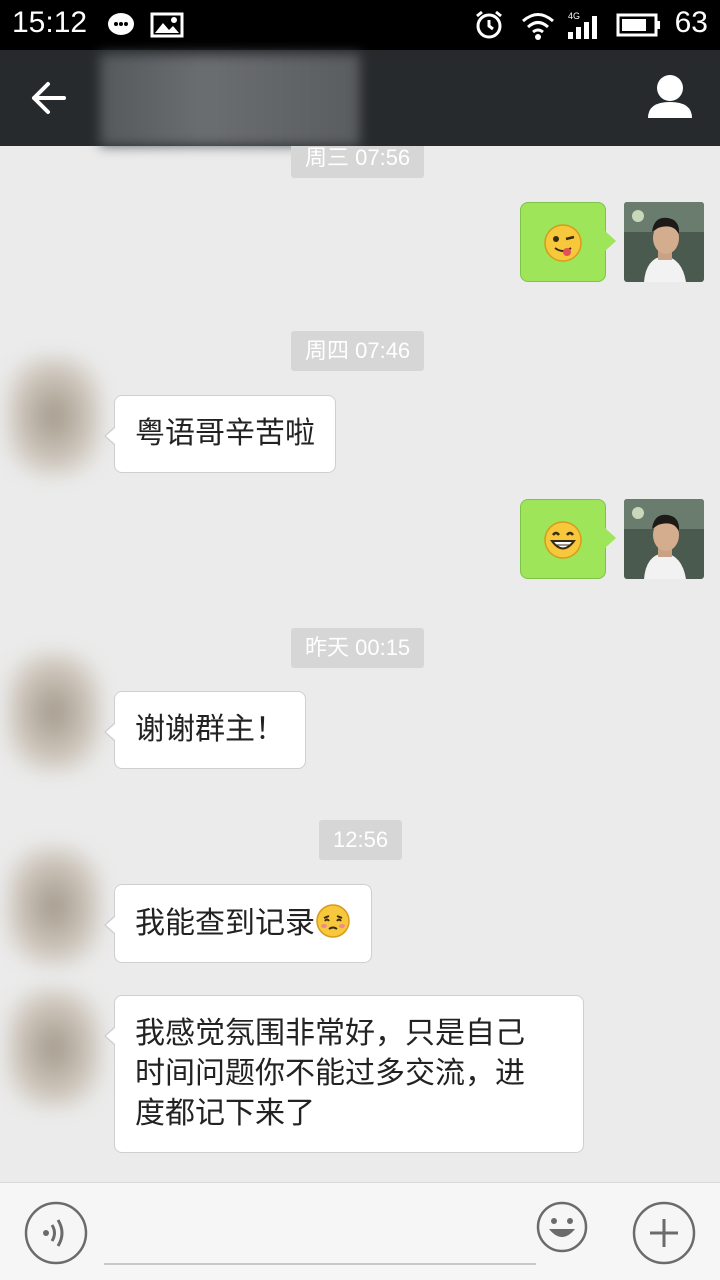  I want to click on smiley-icon, so click(562, 1227).